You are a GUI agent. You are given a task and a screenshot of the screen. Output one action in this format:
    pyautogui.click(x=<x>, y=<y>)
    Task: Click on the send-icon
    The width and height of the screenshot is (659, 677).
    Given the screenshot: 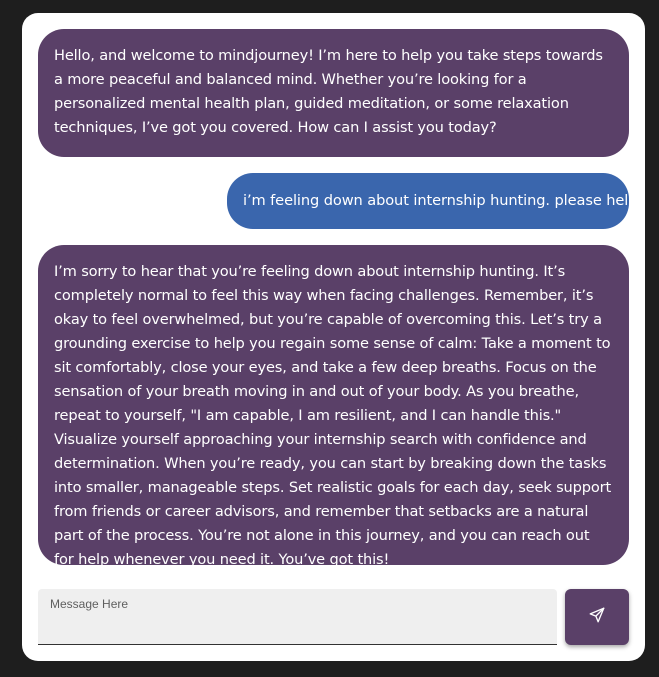 What is the action you would take?
    pyautogui.click(x=597, y=617)
    